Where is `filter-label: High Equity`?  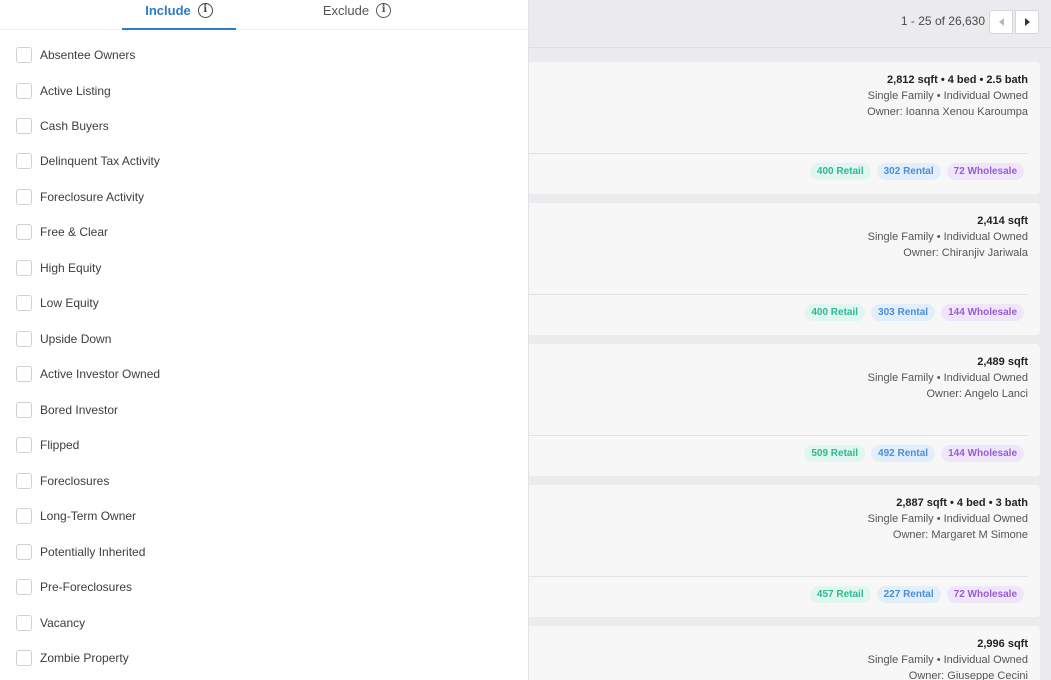 filter-label: High Equity is located at coordinates (71, 268).